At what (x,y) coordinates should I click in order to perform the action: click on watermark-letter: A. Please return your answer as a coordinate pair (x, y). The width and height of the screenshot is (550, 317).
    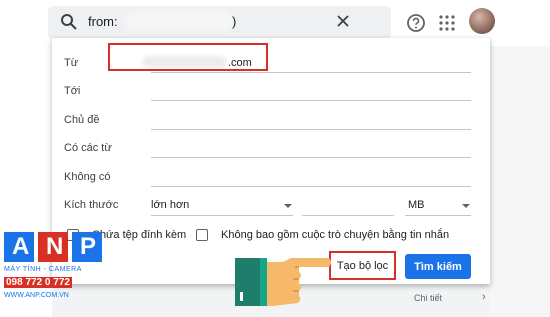
    Looking at the image, I should click on (21, 246).